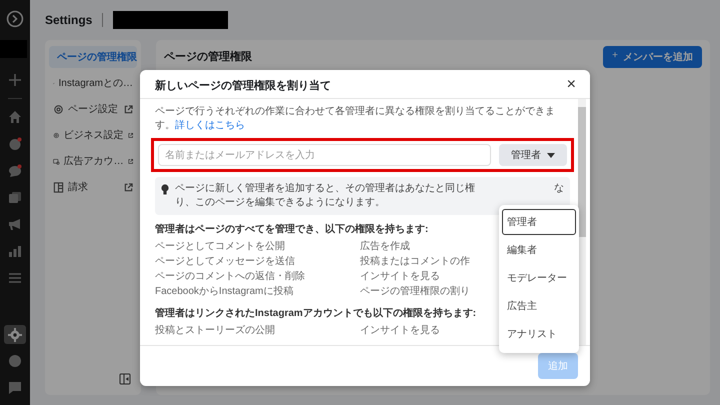 This screenshot has width=720, height=405. Describe the element at coordinates (15, 117) in the screenshot. I see `home-icon` at that location.